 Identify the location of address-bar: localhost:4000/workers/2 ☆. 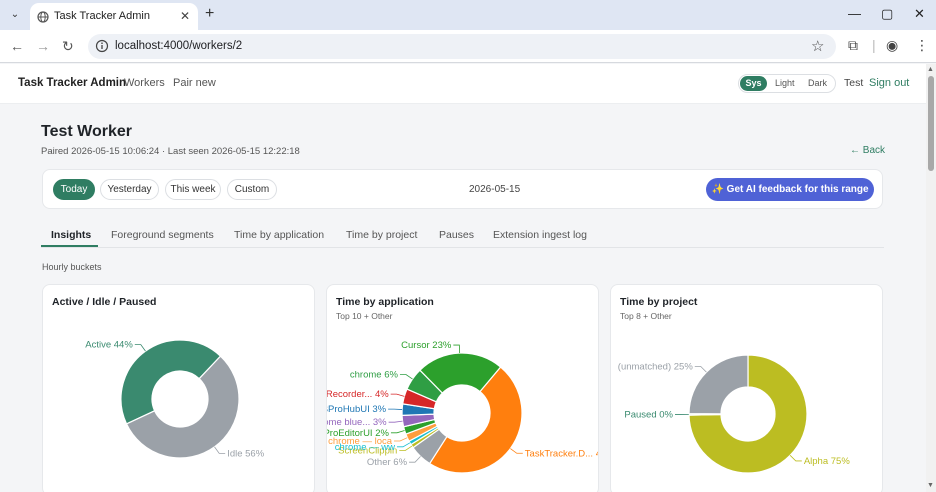
(462, 46).